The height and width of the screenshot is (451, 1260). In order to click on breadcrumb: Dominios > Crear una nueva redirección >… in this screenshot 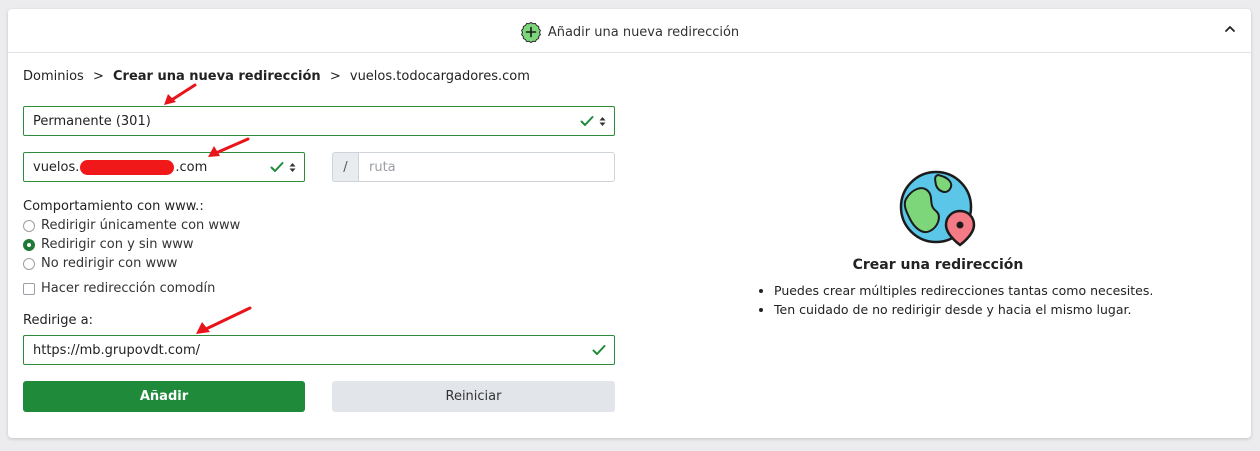, I will do `click(276, 76)`.